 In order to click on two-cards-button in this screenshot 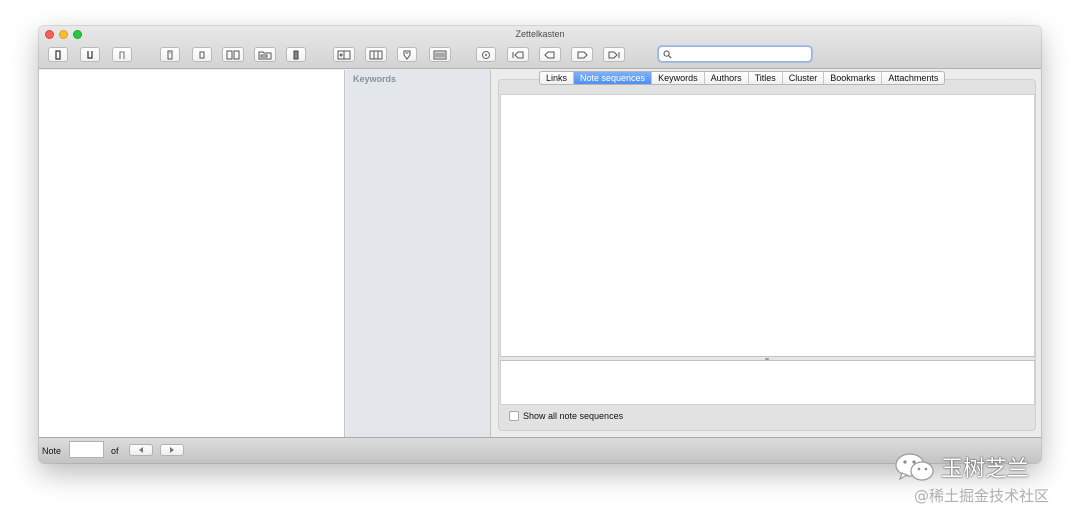, I will do `click(233, 54)`.